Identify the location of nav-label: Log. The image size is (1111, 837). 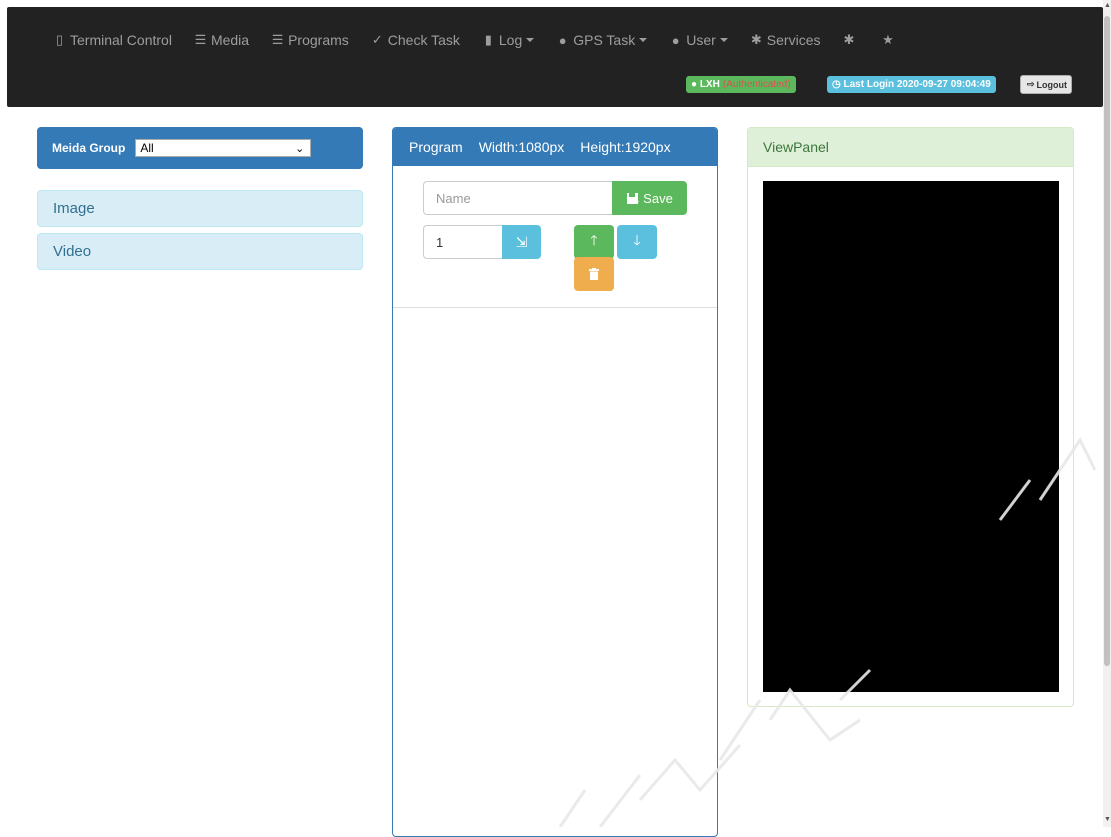
(510, 40).